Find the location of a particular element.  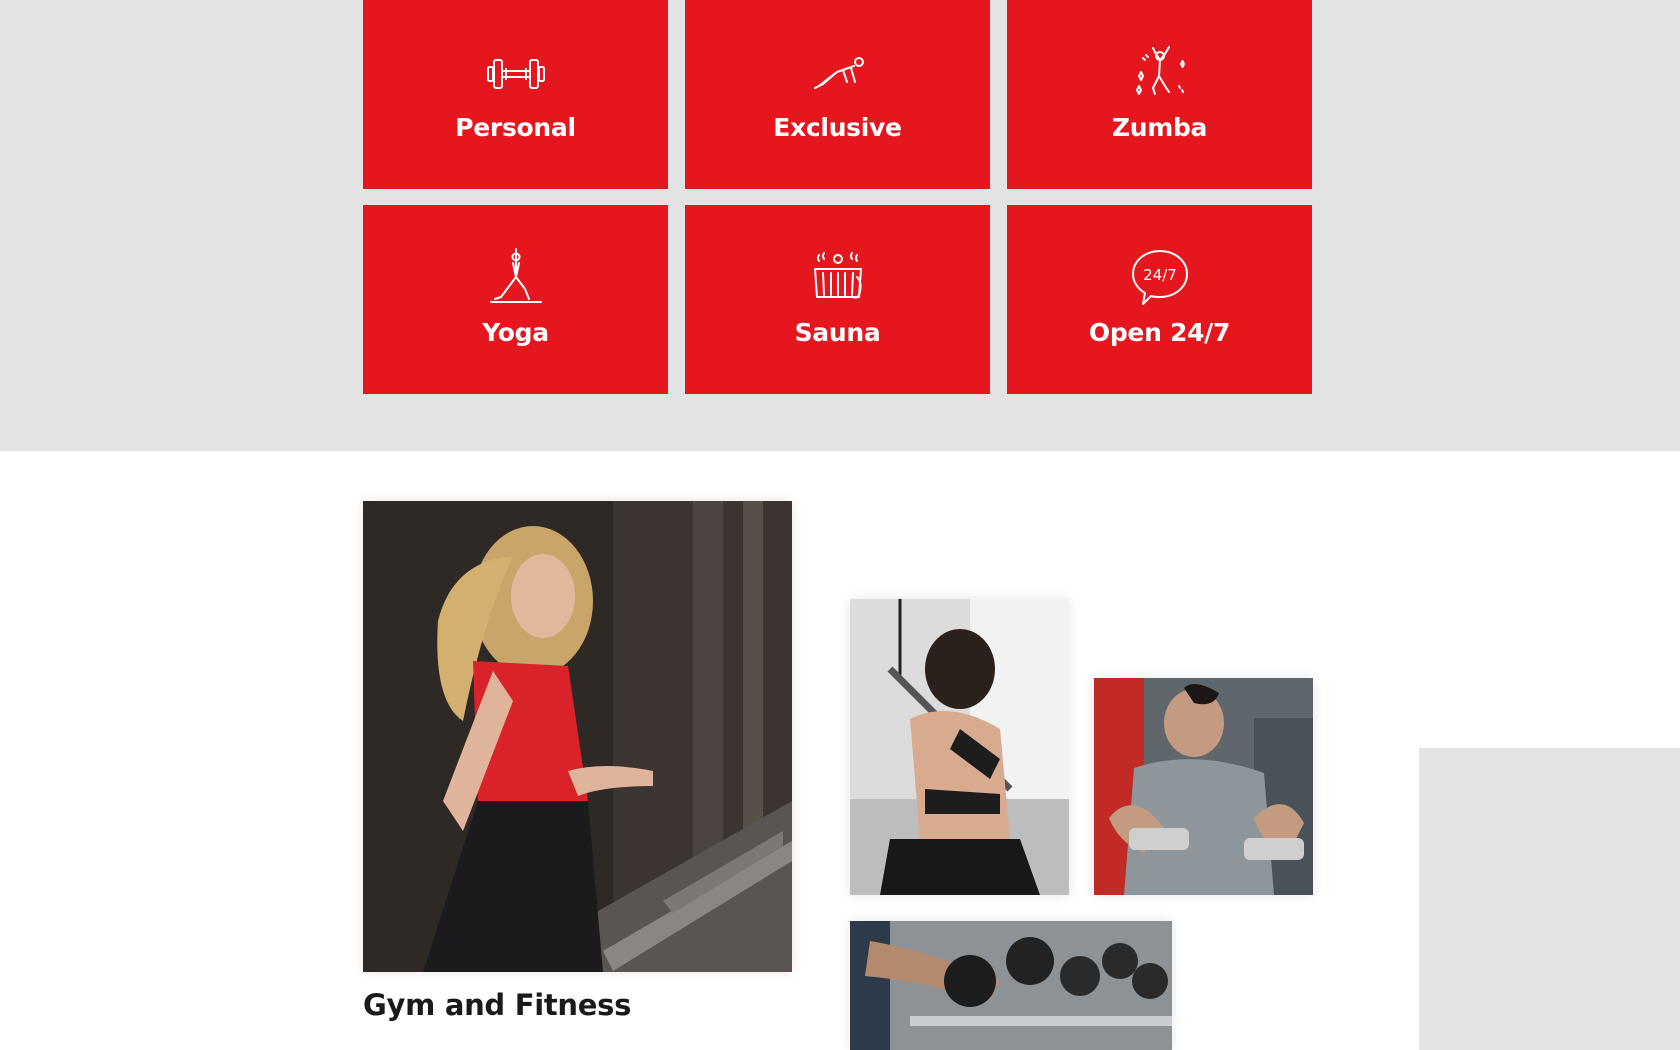

service-tile-personal: Personal is located at coordinates (515, 94).